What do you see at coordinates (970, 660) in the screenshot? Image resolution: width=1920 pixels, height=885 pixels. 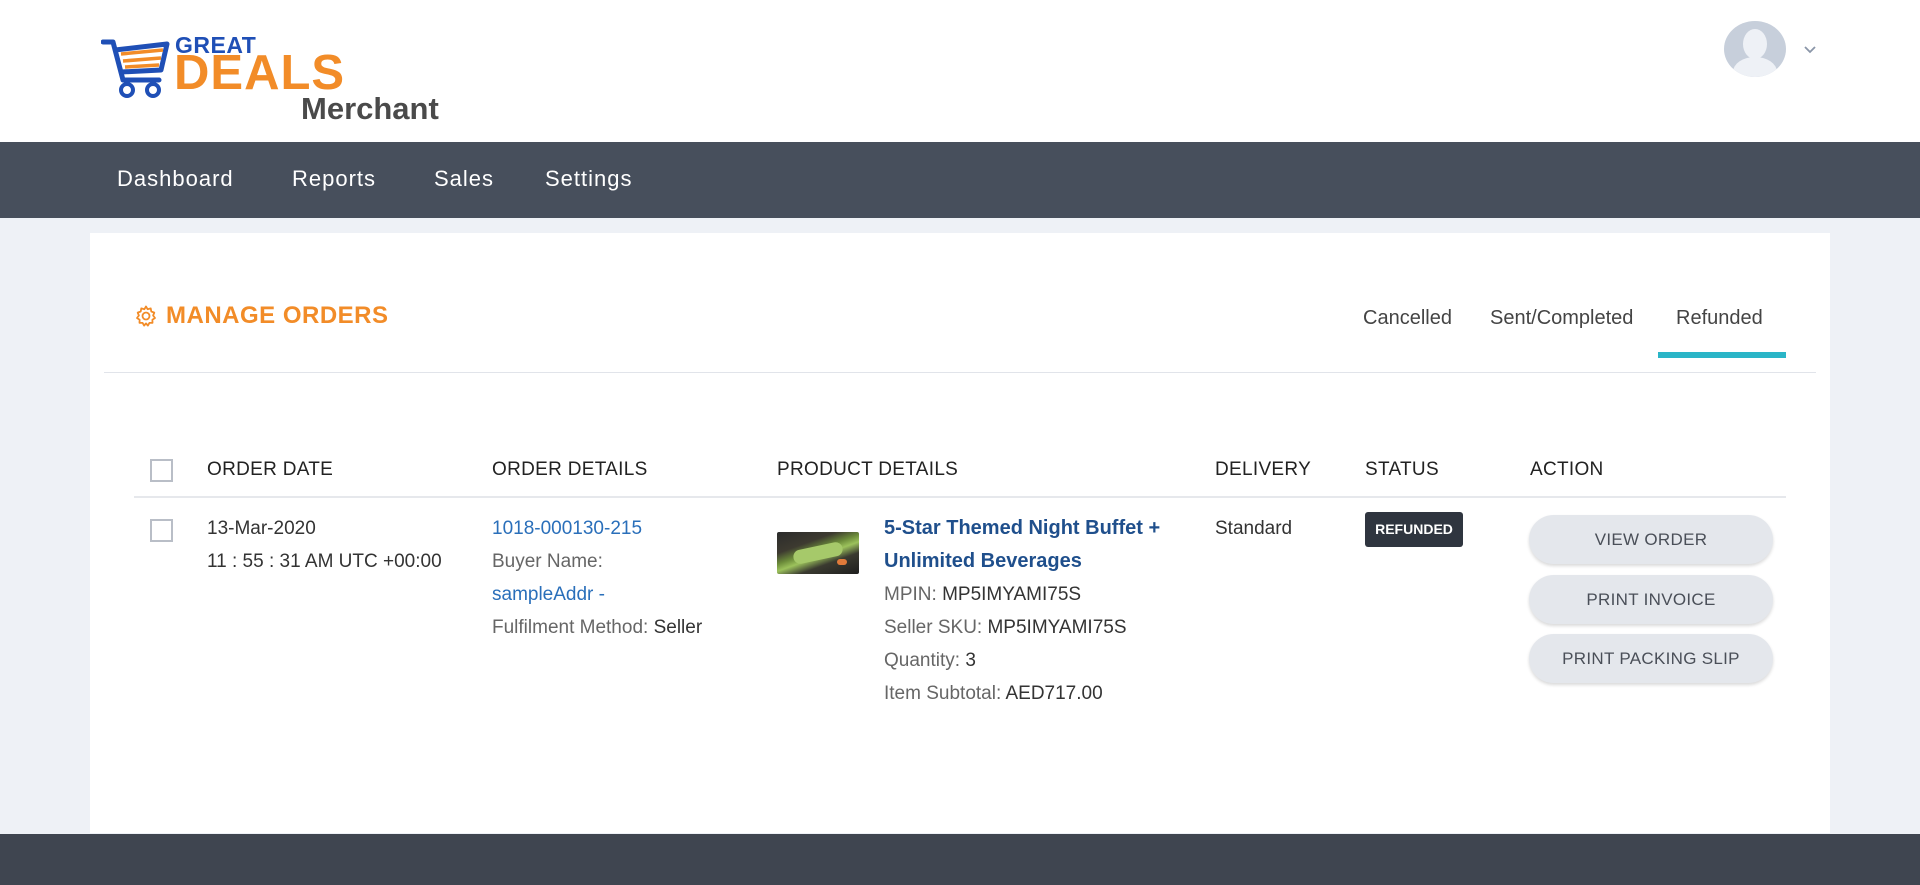 I see `quantity-value: 3` at bounding box center [970, 660].